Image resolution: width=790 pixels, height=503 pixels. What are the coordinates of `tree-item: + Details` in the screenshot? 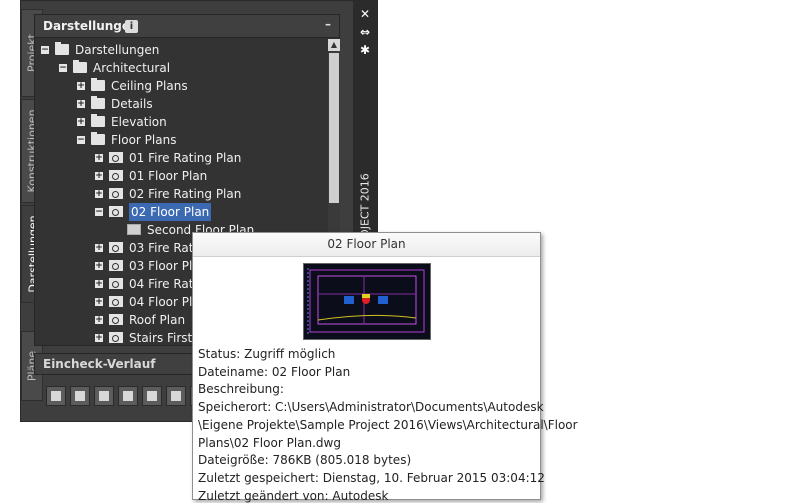 It's located at (180, 104).